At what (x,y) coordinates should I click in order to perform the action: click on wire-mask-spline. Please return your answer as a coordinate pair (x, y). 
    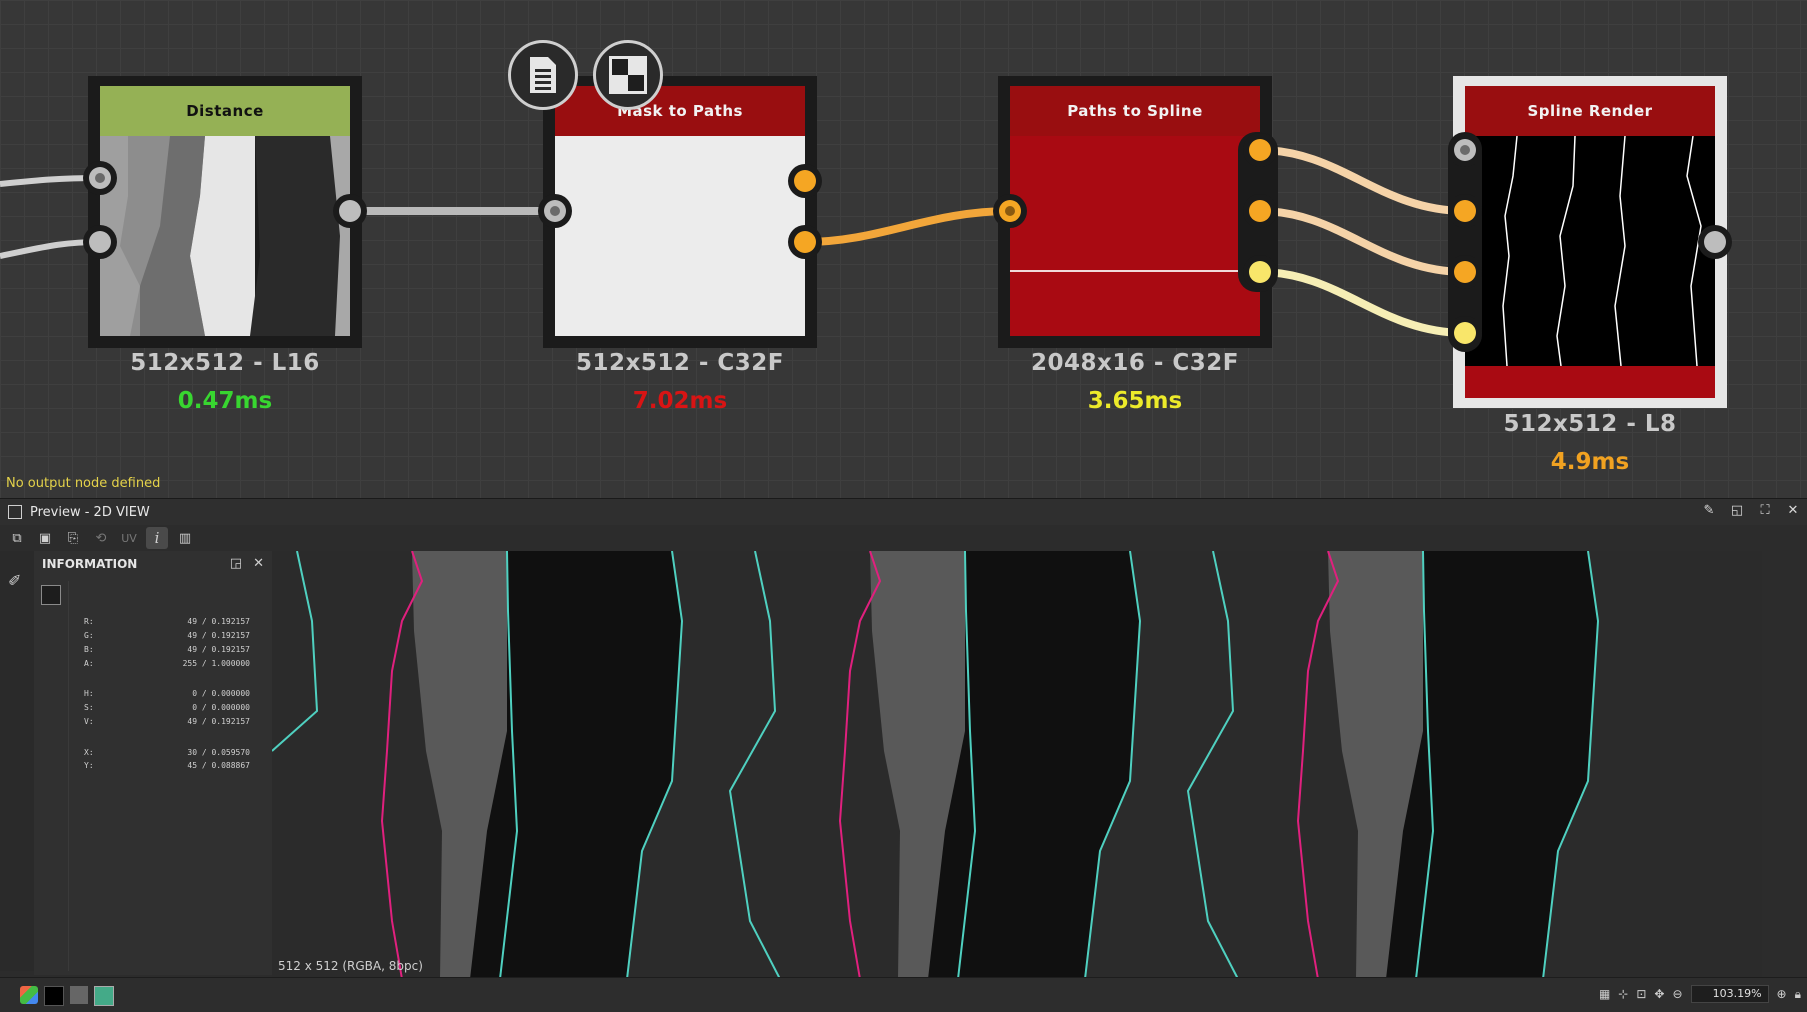
    Looking at the image, I should click on (907, 226).